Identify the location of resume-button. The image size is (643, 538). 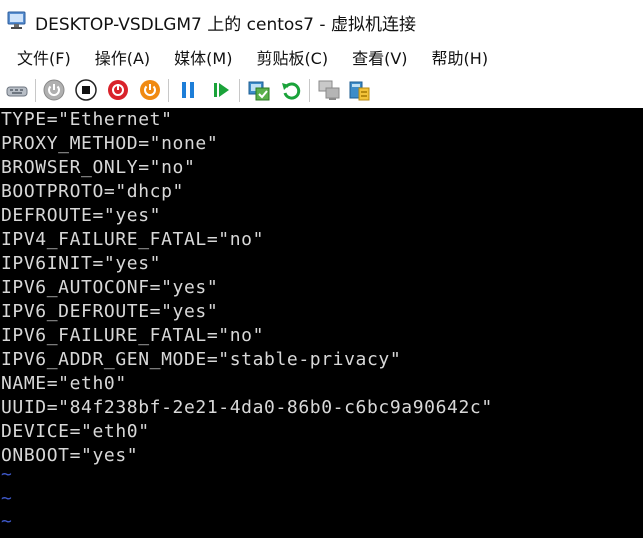
(221, 90).